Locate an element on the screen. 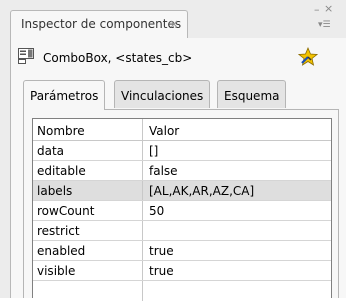 This screenshot has height=301, width=346. panel-tab-component-inspector: Inspector de componentes × is located at coordinates (99, 24).